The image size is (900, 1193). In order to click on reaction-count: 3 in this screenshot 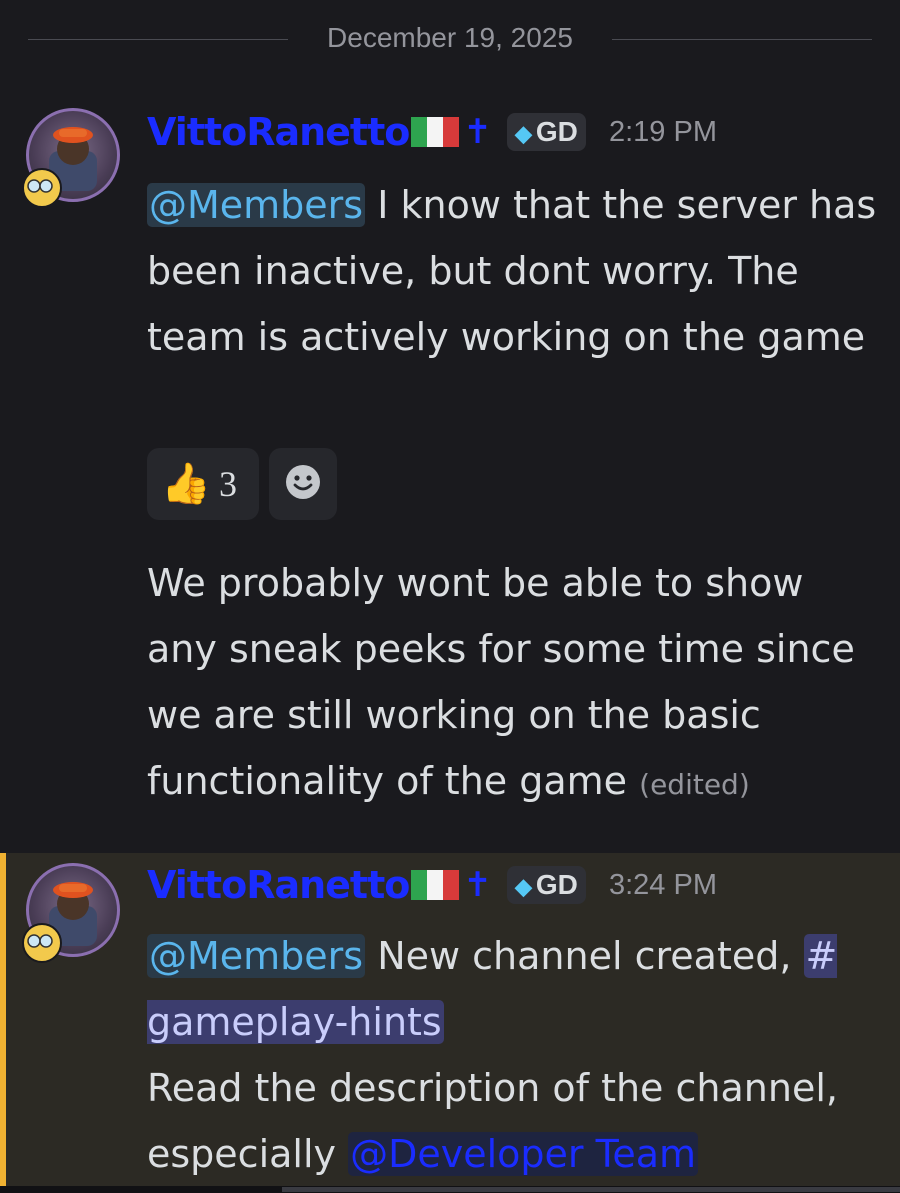, I will do `click(228, 484)`.